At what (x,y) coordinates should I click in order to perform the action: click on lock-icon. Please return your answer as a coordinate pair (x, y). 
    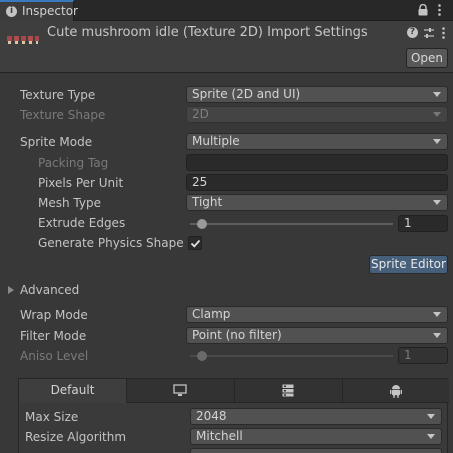
    Looking at the image, I should click on (423, 10).